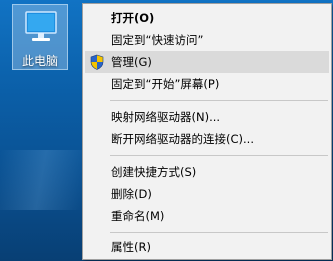 Image resolution: width=333 pixels, height=261 pixels. Describe the element at coordinates (138, 216) in the screenshot. I see `menu-item-label: 重命名(M)` at that location.